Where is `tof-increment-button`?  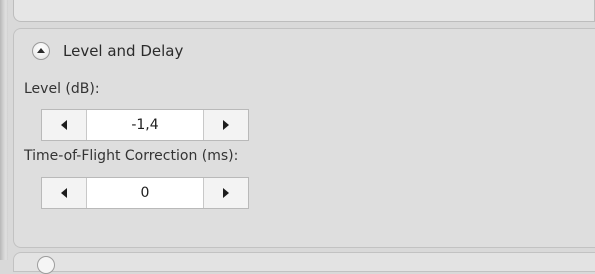
tof-increment-button is located at coordinates (226, 193).